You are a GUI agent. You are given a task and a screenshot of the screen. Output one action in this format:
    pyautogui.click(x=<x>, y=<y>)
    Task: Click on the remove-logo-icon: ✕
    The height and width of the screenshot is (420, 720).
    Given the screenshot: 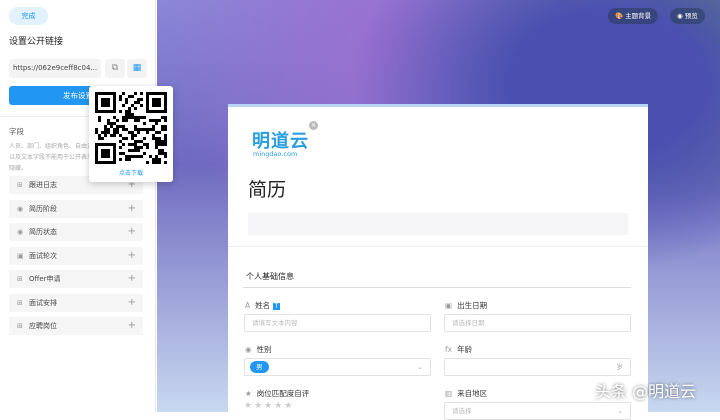 What is the action you would take?
    pyautogui.click(x=313, y=125)
    